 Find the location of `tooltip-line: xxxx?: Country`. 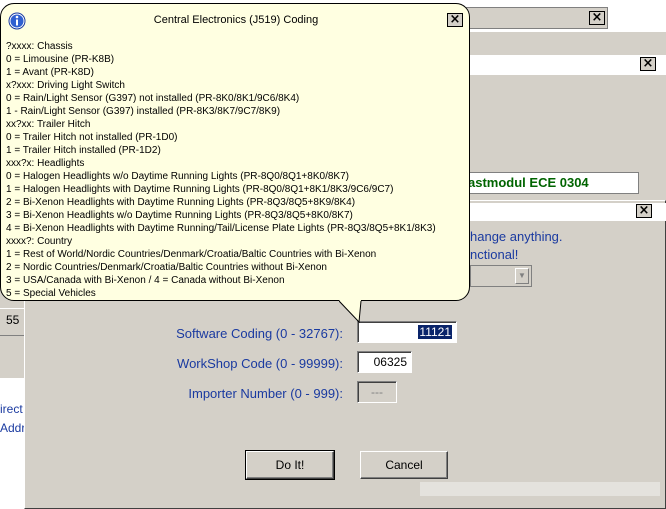

tooltip-line: xxxx?: Country is located at coordinates (39, 241).